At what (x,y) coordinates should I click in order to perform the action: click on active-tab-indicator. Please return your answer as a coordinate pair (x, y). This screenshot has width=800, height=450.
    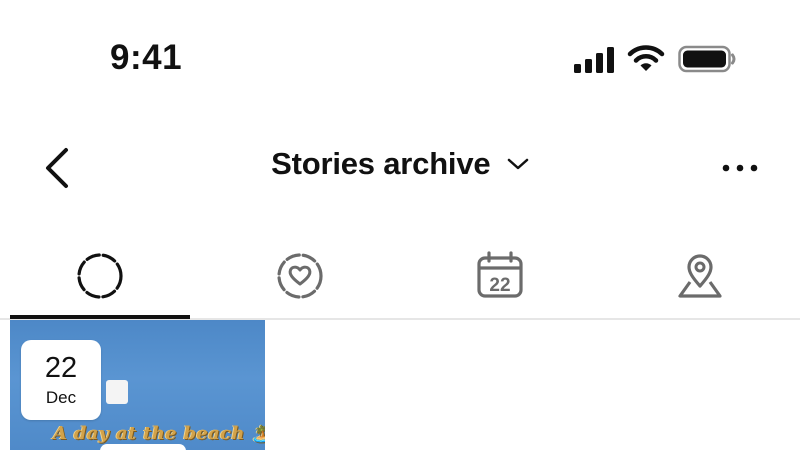
    Looking at the image, I should click on (100, 317).